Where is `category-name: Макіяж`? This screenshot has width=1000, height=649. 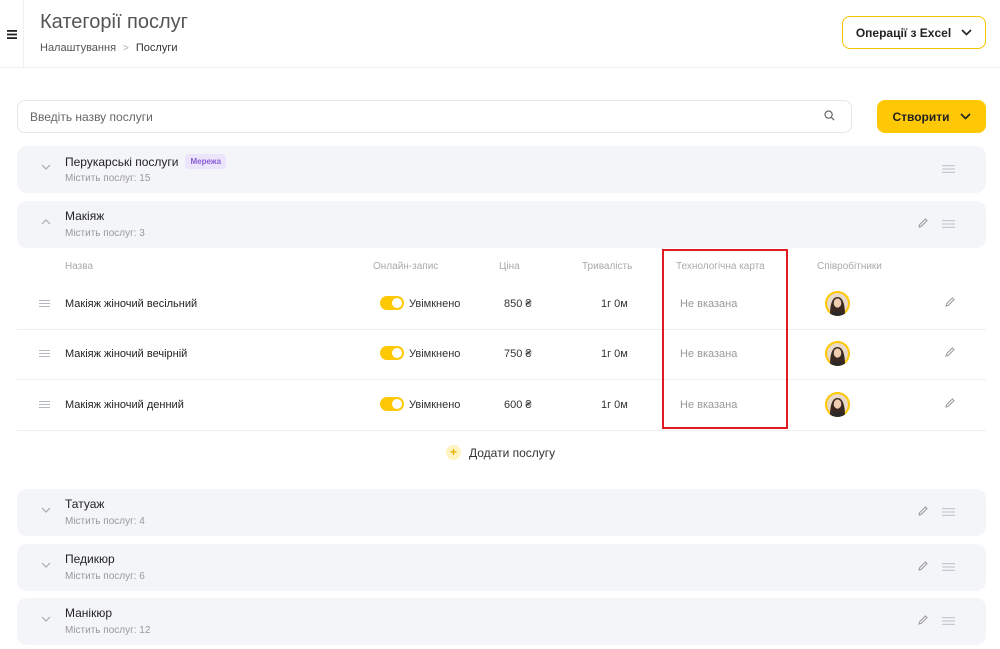
category-name: Макіяж is located at coordinates (85, 216).